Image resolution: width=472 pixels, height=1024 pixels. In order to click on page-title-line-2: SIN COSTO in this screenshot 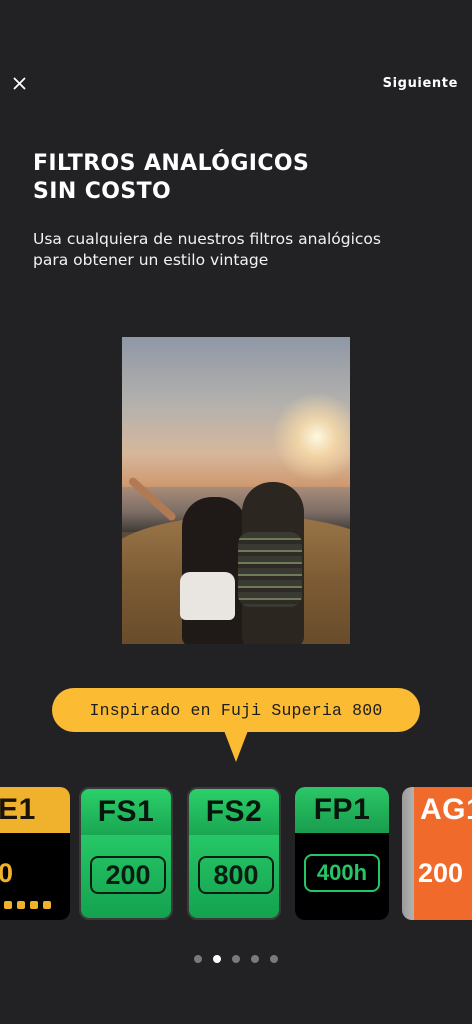, I will do `click(102, 191)`.